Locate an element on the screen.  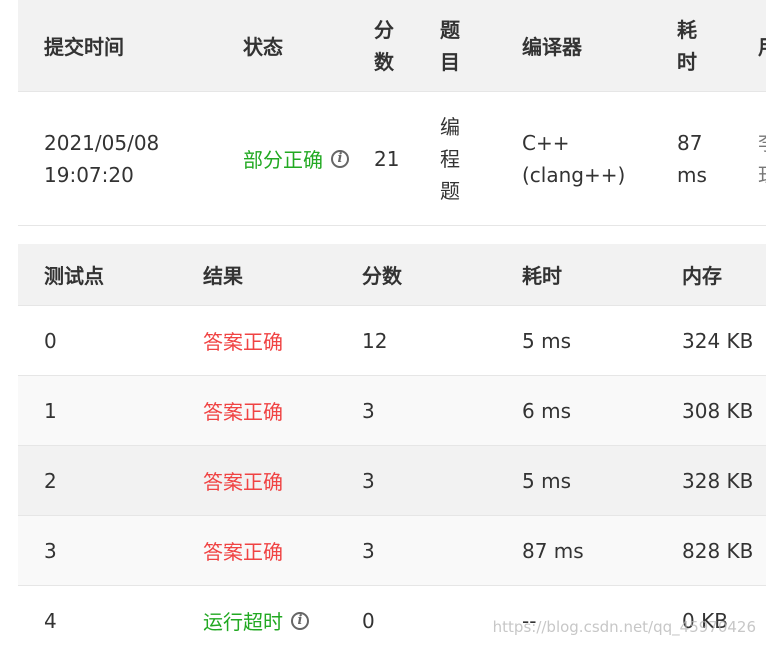
elapsed-value: 87 ms is located at coordinates (692, 158).